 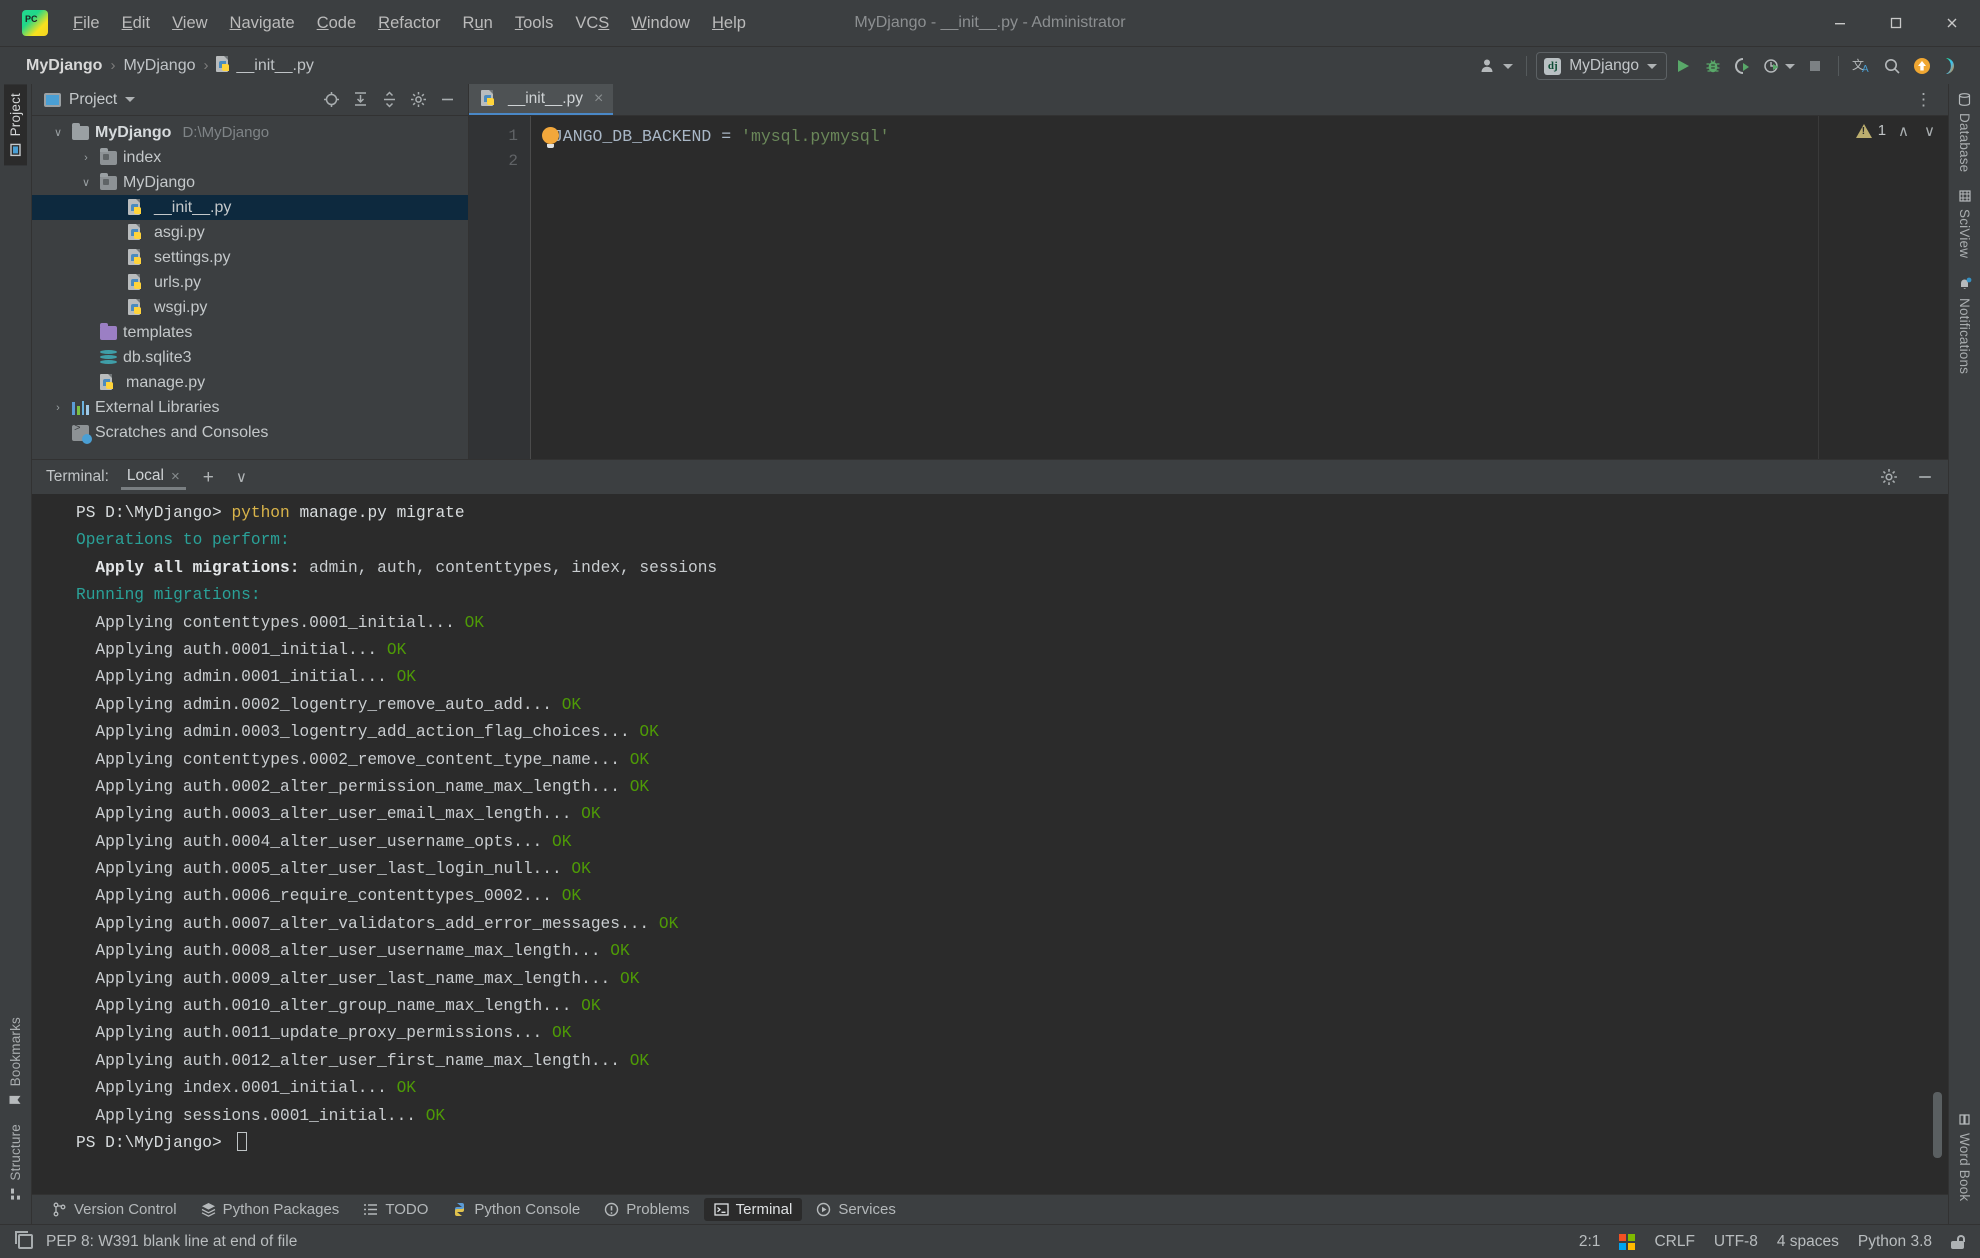 I want to click on pycharm-logo-icon, so click(x=35, y=23).